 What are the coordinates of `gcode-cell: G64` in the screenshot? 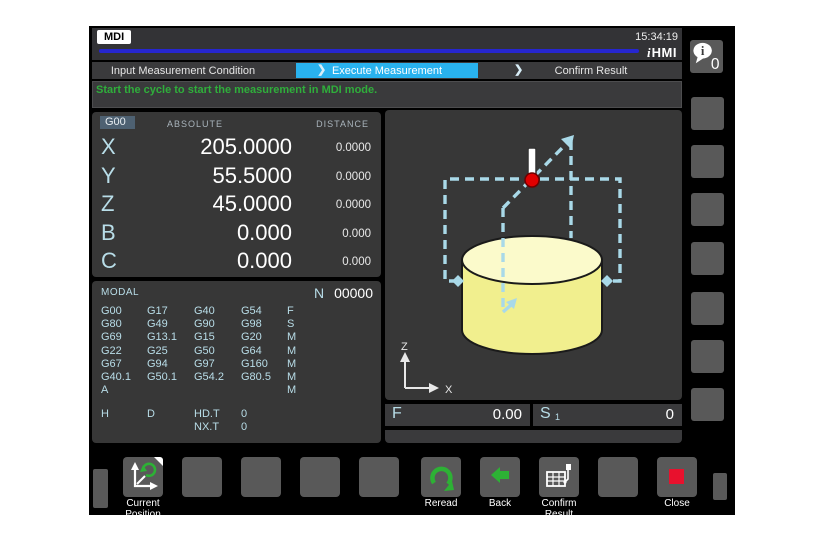 It's located at (251, 350).